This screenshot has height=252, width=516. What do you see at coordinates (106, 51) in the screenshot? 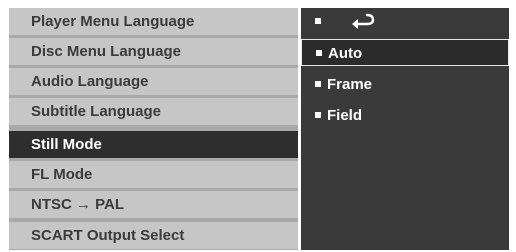
I see `menu-item-label: Disc Menu Language` at bounding box center [106, 51].